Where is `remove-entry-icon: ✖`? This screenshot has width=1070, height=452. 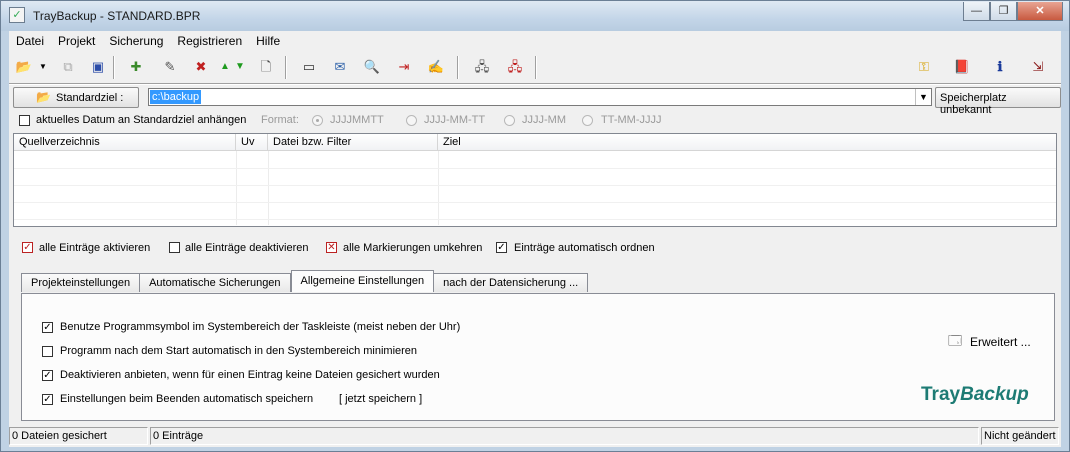
remove-entry-icon: ✖ is located at coordinates (201, 67).